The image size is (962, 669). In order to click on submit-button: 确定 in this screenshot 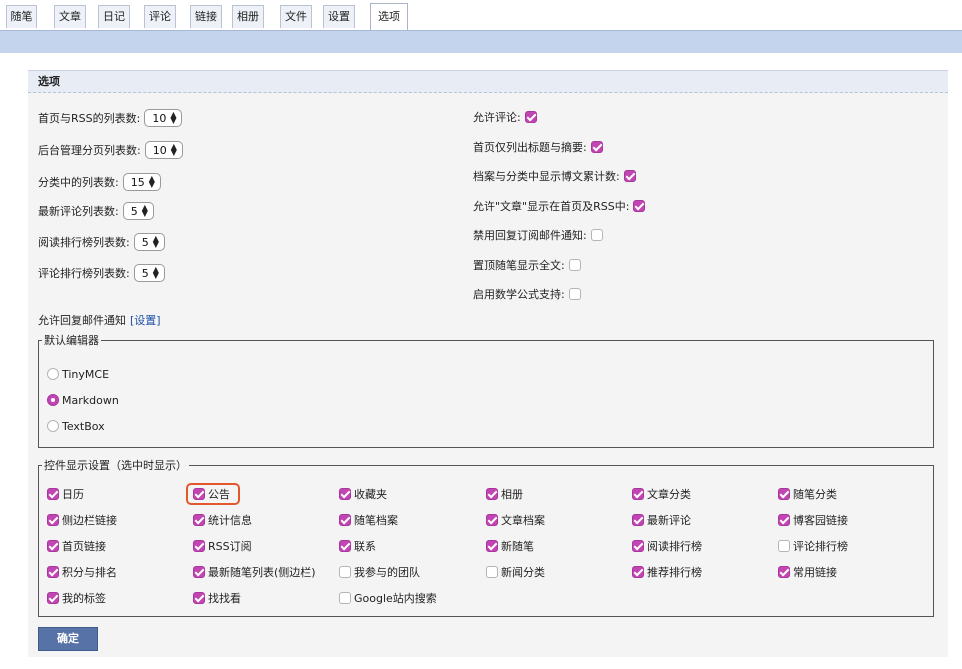, I will do `click(68, 639)`.